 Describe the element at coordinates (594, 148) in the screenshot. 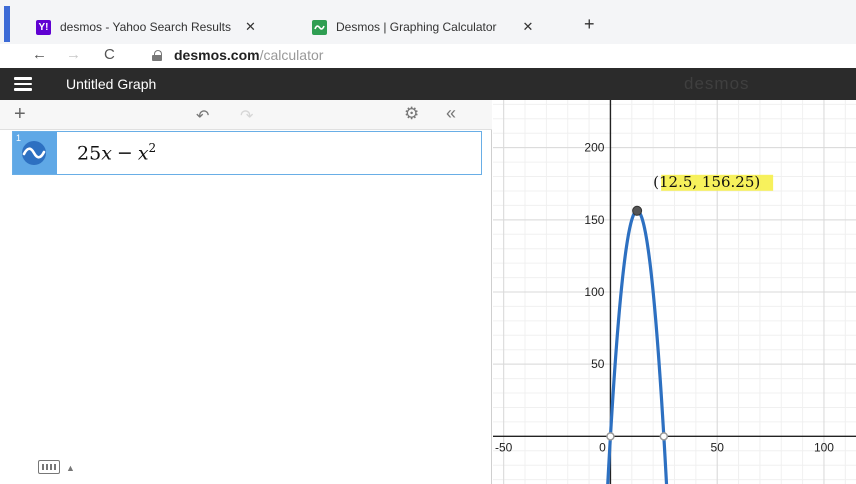

I see `y-tick-label: 200` at that location.